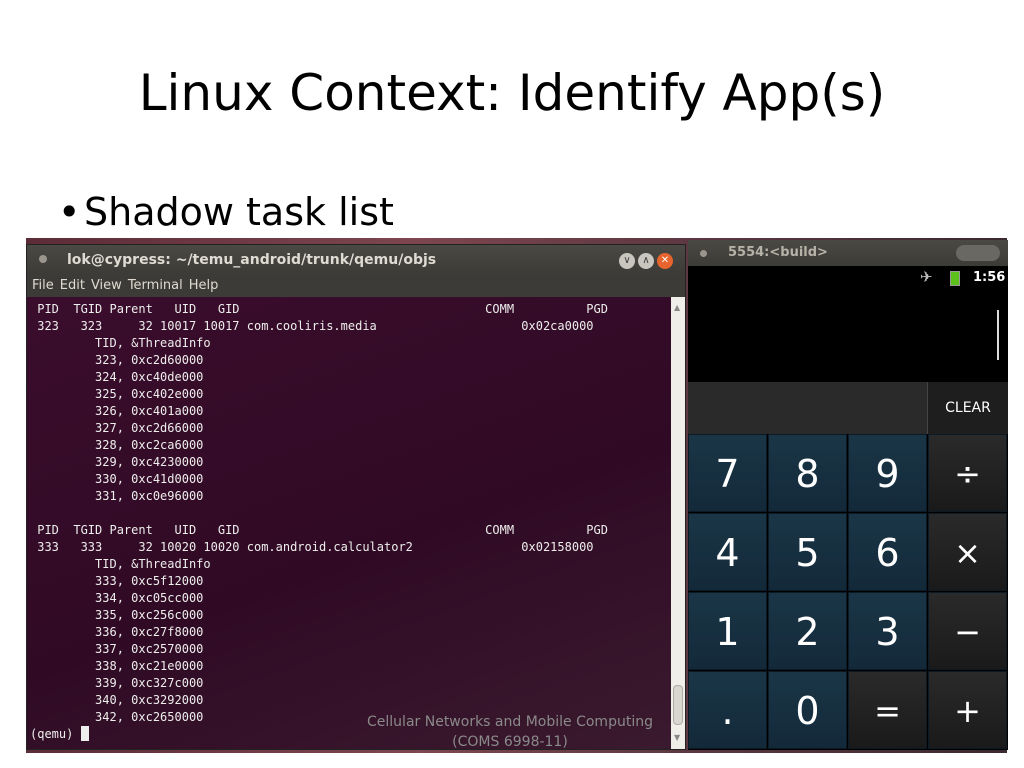  What do you see at coordinates (967, 631) in the screenshot?
I see `key-minus: −` at bounding box center [967, 631].